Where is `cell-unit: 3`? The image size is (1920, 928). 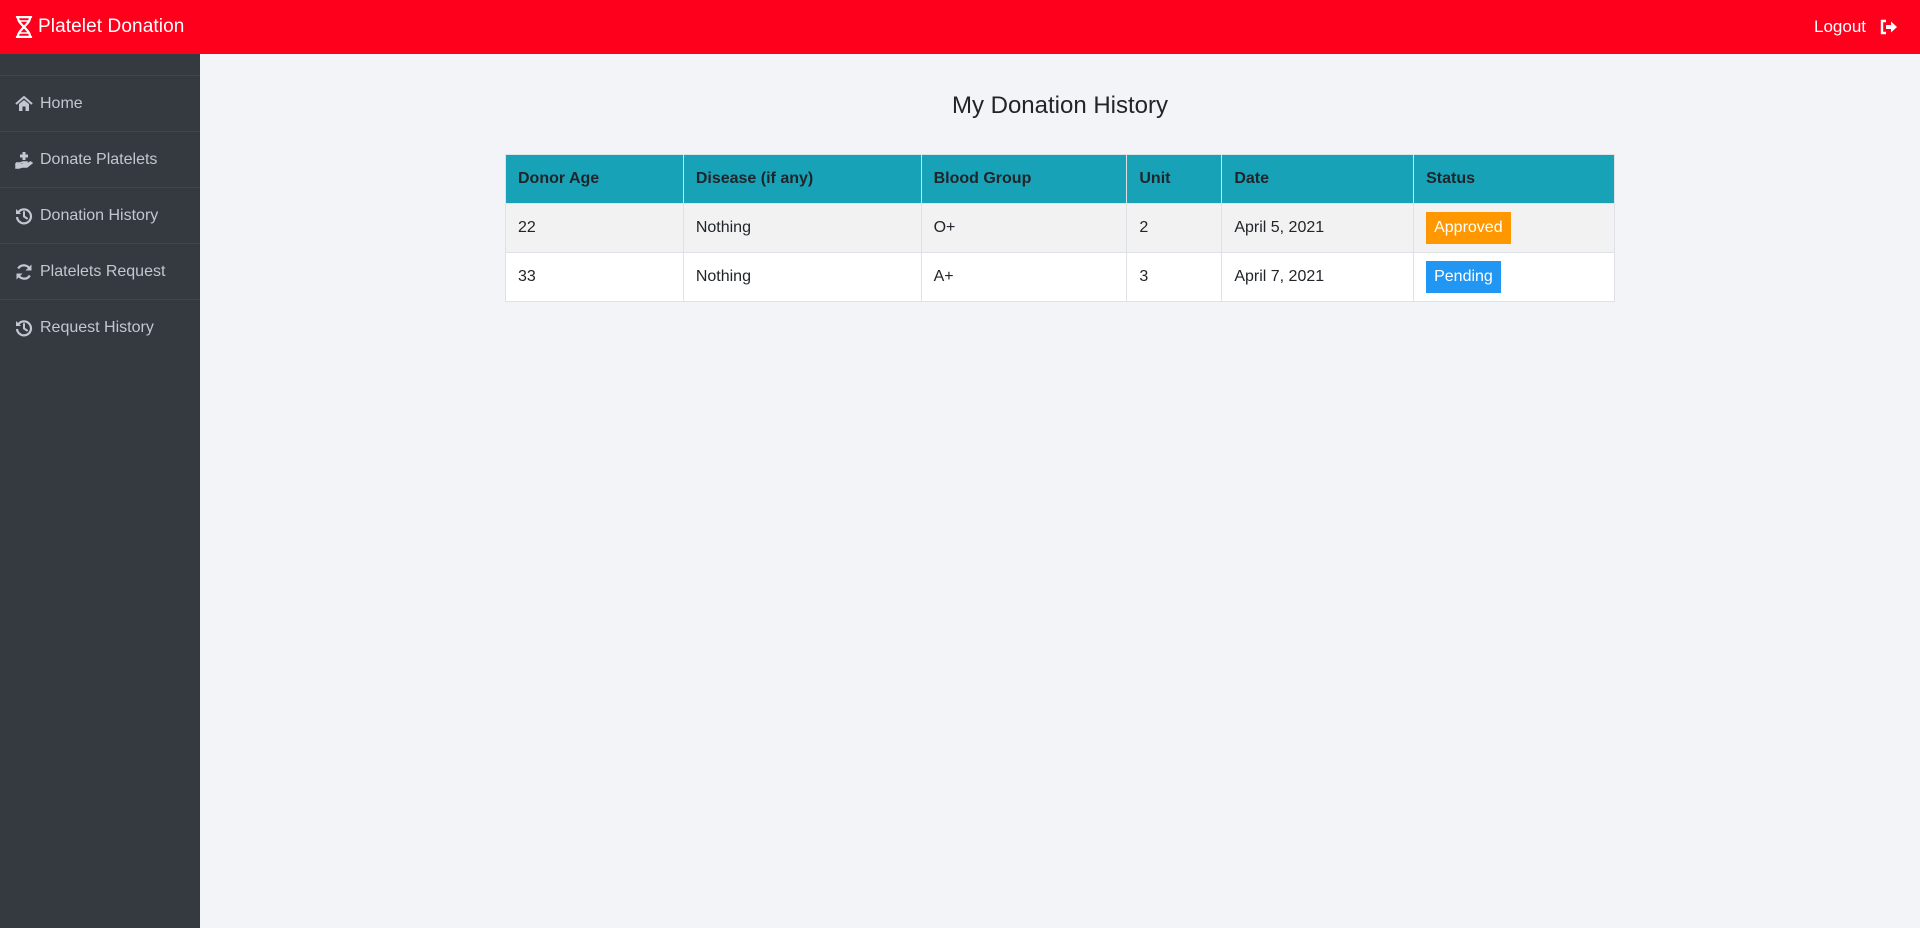
cell-unit: 3 is located at coordinates (1174, 277).